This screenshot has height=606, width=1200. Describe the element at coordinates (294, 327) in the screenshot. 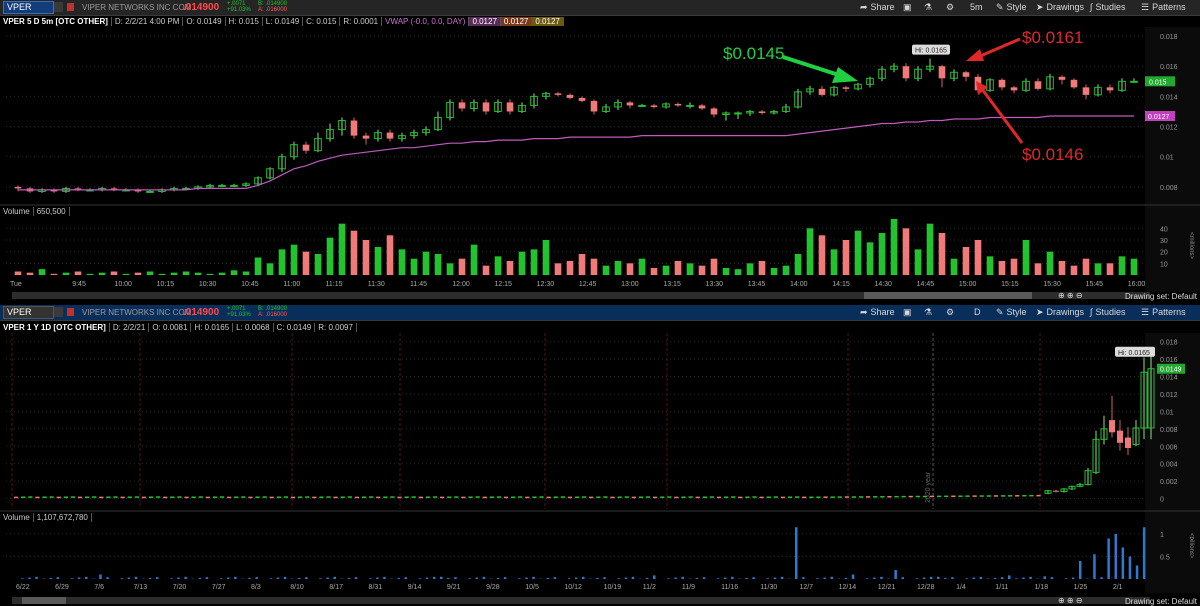

I see `chart2-close: C: 0.0149` at that location.